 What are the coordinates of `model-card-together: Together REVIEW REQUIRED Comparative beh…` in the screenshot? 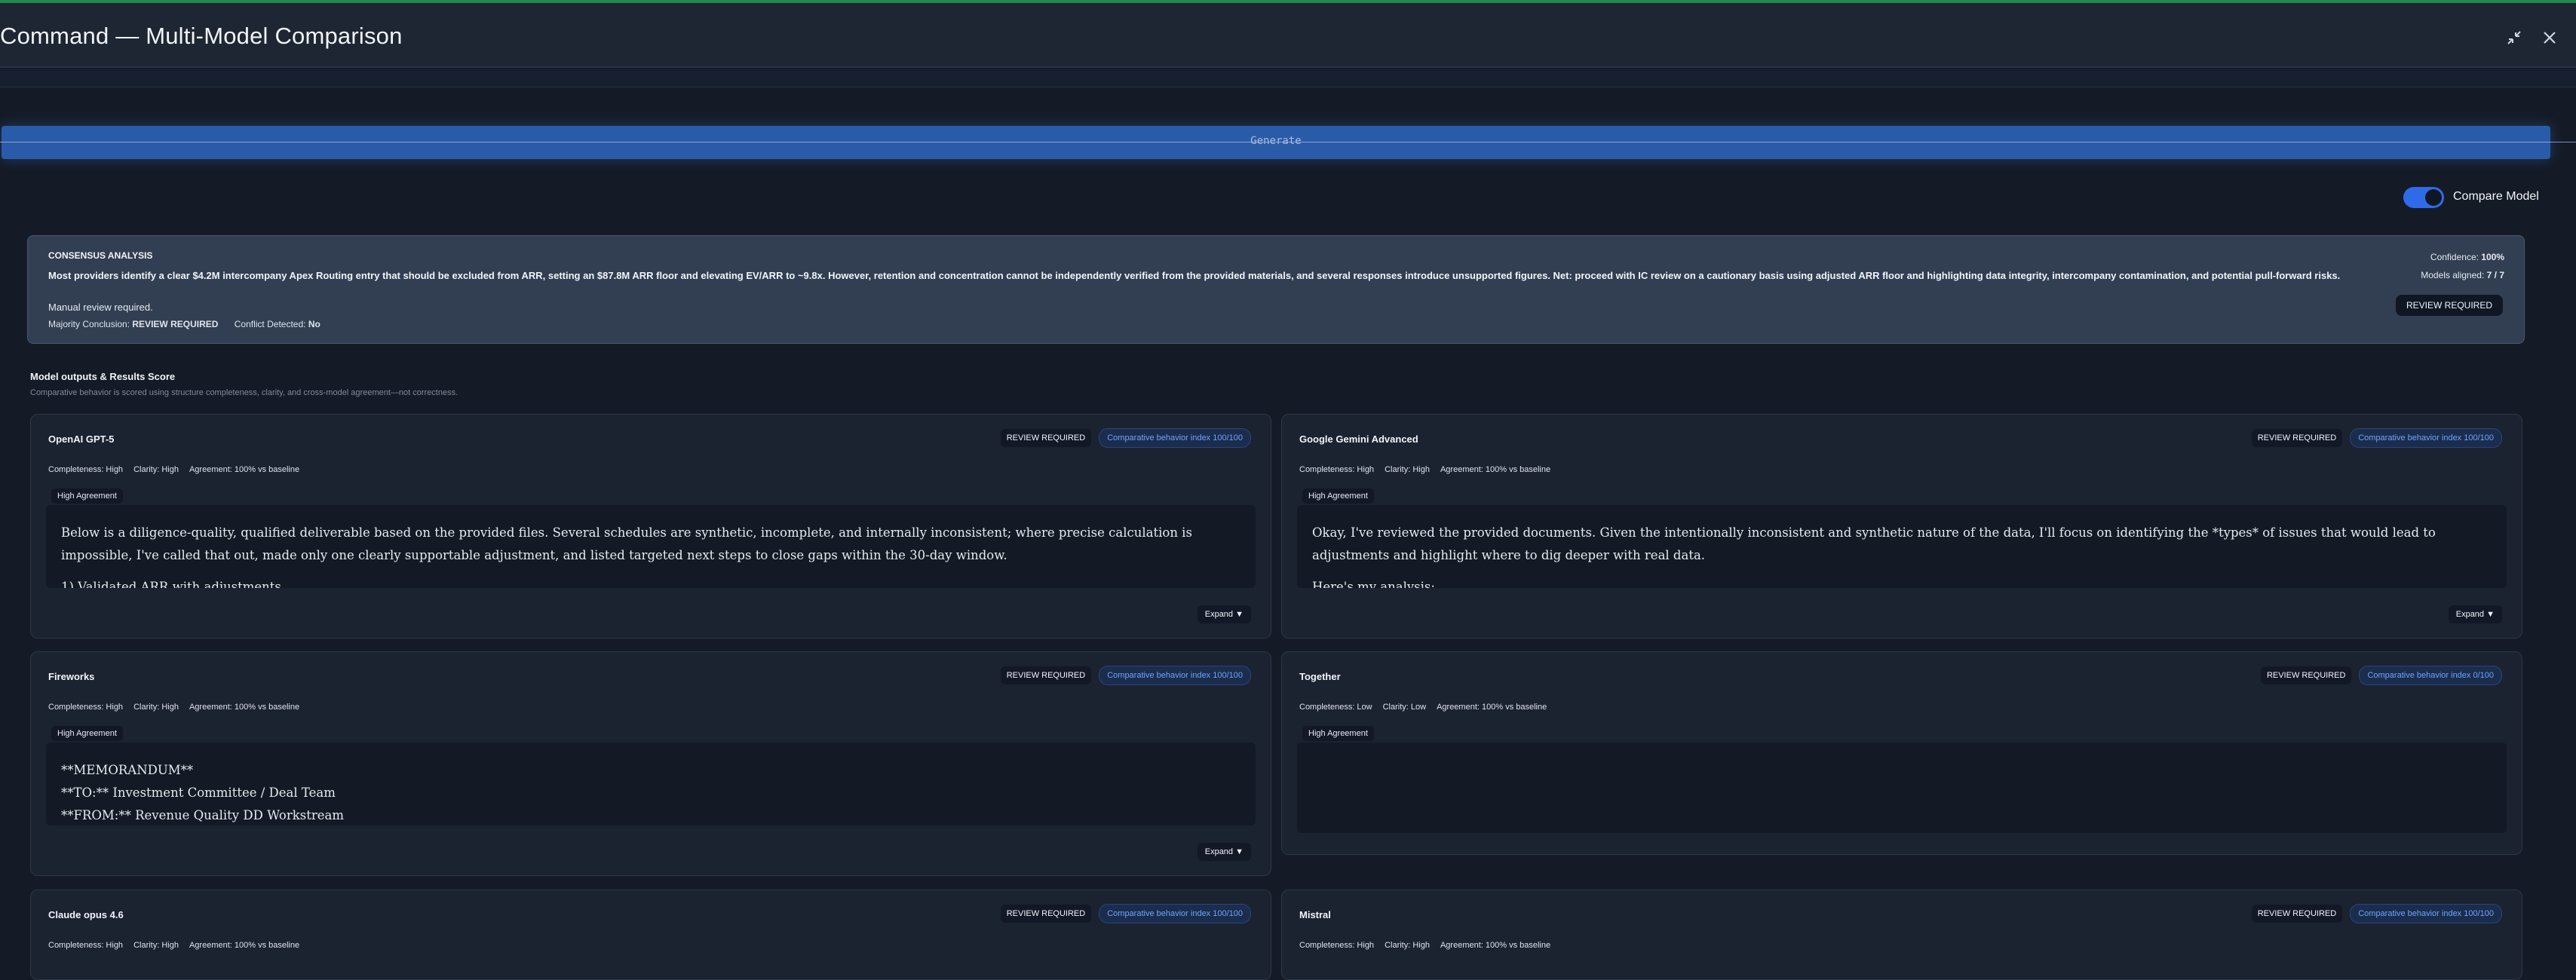 It's located at (1901, 753).